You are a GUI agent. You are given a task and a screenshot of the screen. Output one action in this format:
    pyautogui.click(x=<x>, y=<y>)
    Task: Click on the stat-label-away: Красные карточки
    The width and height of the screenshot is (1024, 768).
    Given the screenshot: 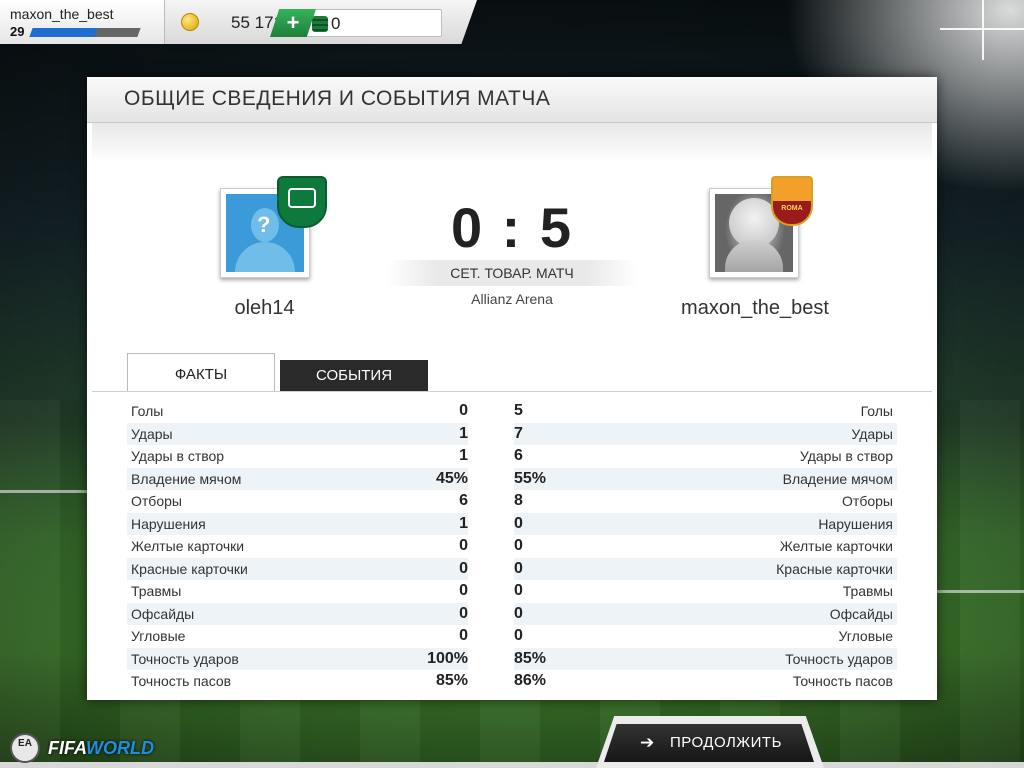 What is the action you would take?
    pyautogui.click(x=834, y=568)
    